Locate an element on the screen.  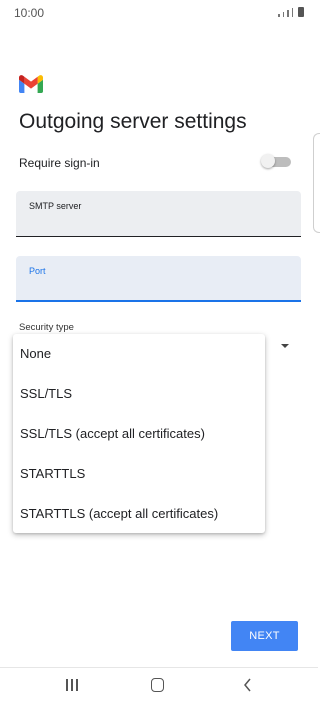
port-input is located at coordinates (156, 288).